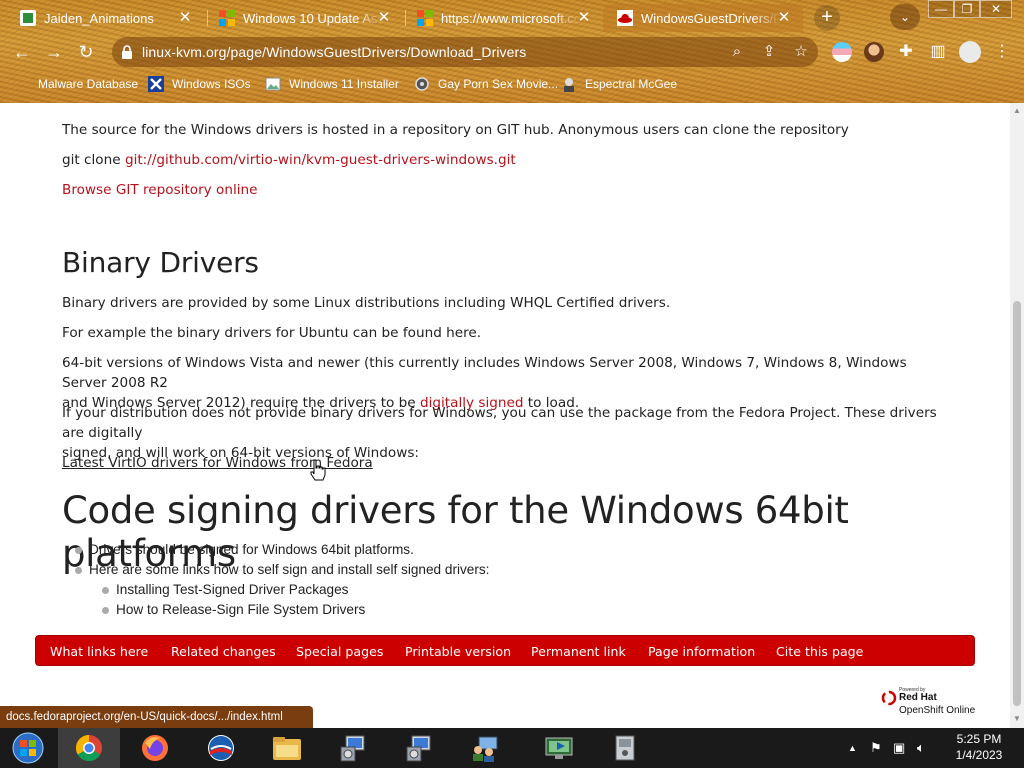 The height and width of the screenshot is (768, 1024). I want to click on taskbar-remote-desktop, so click(559, 748).